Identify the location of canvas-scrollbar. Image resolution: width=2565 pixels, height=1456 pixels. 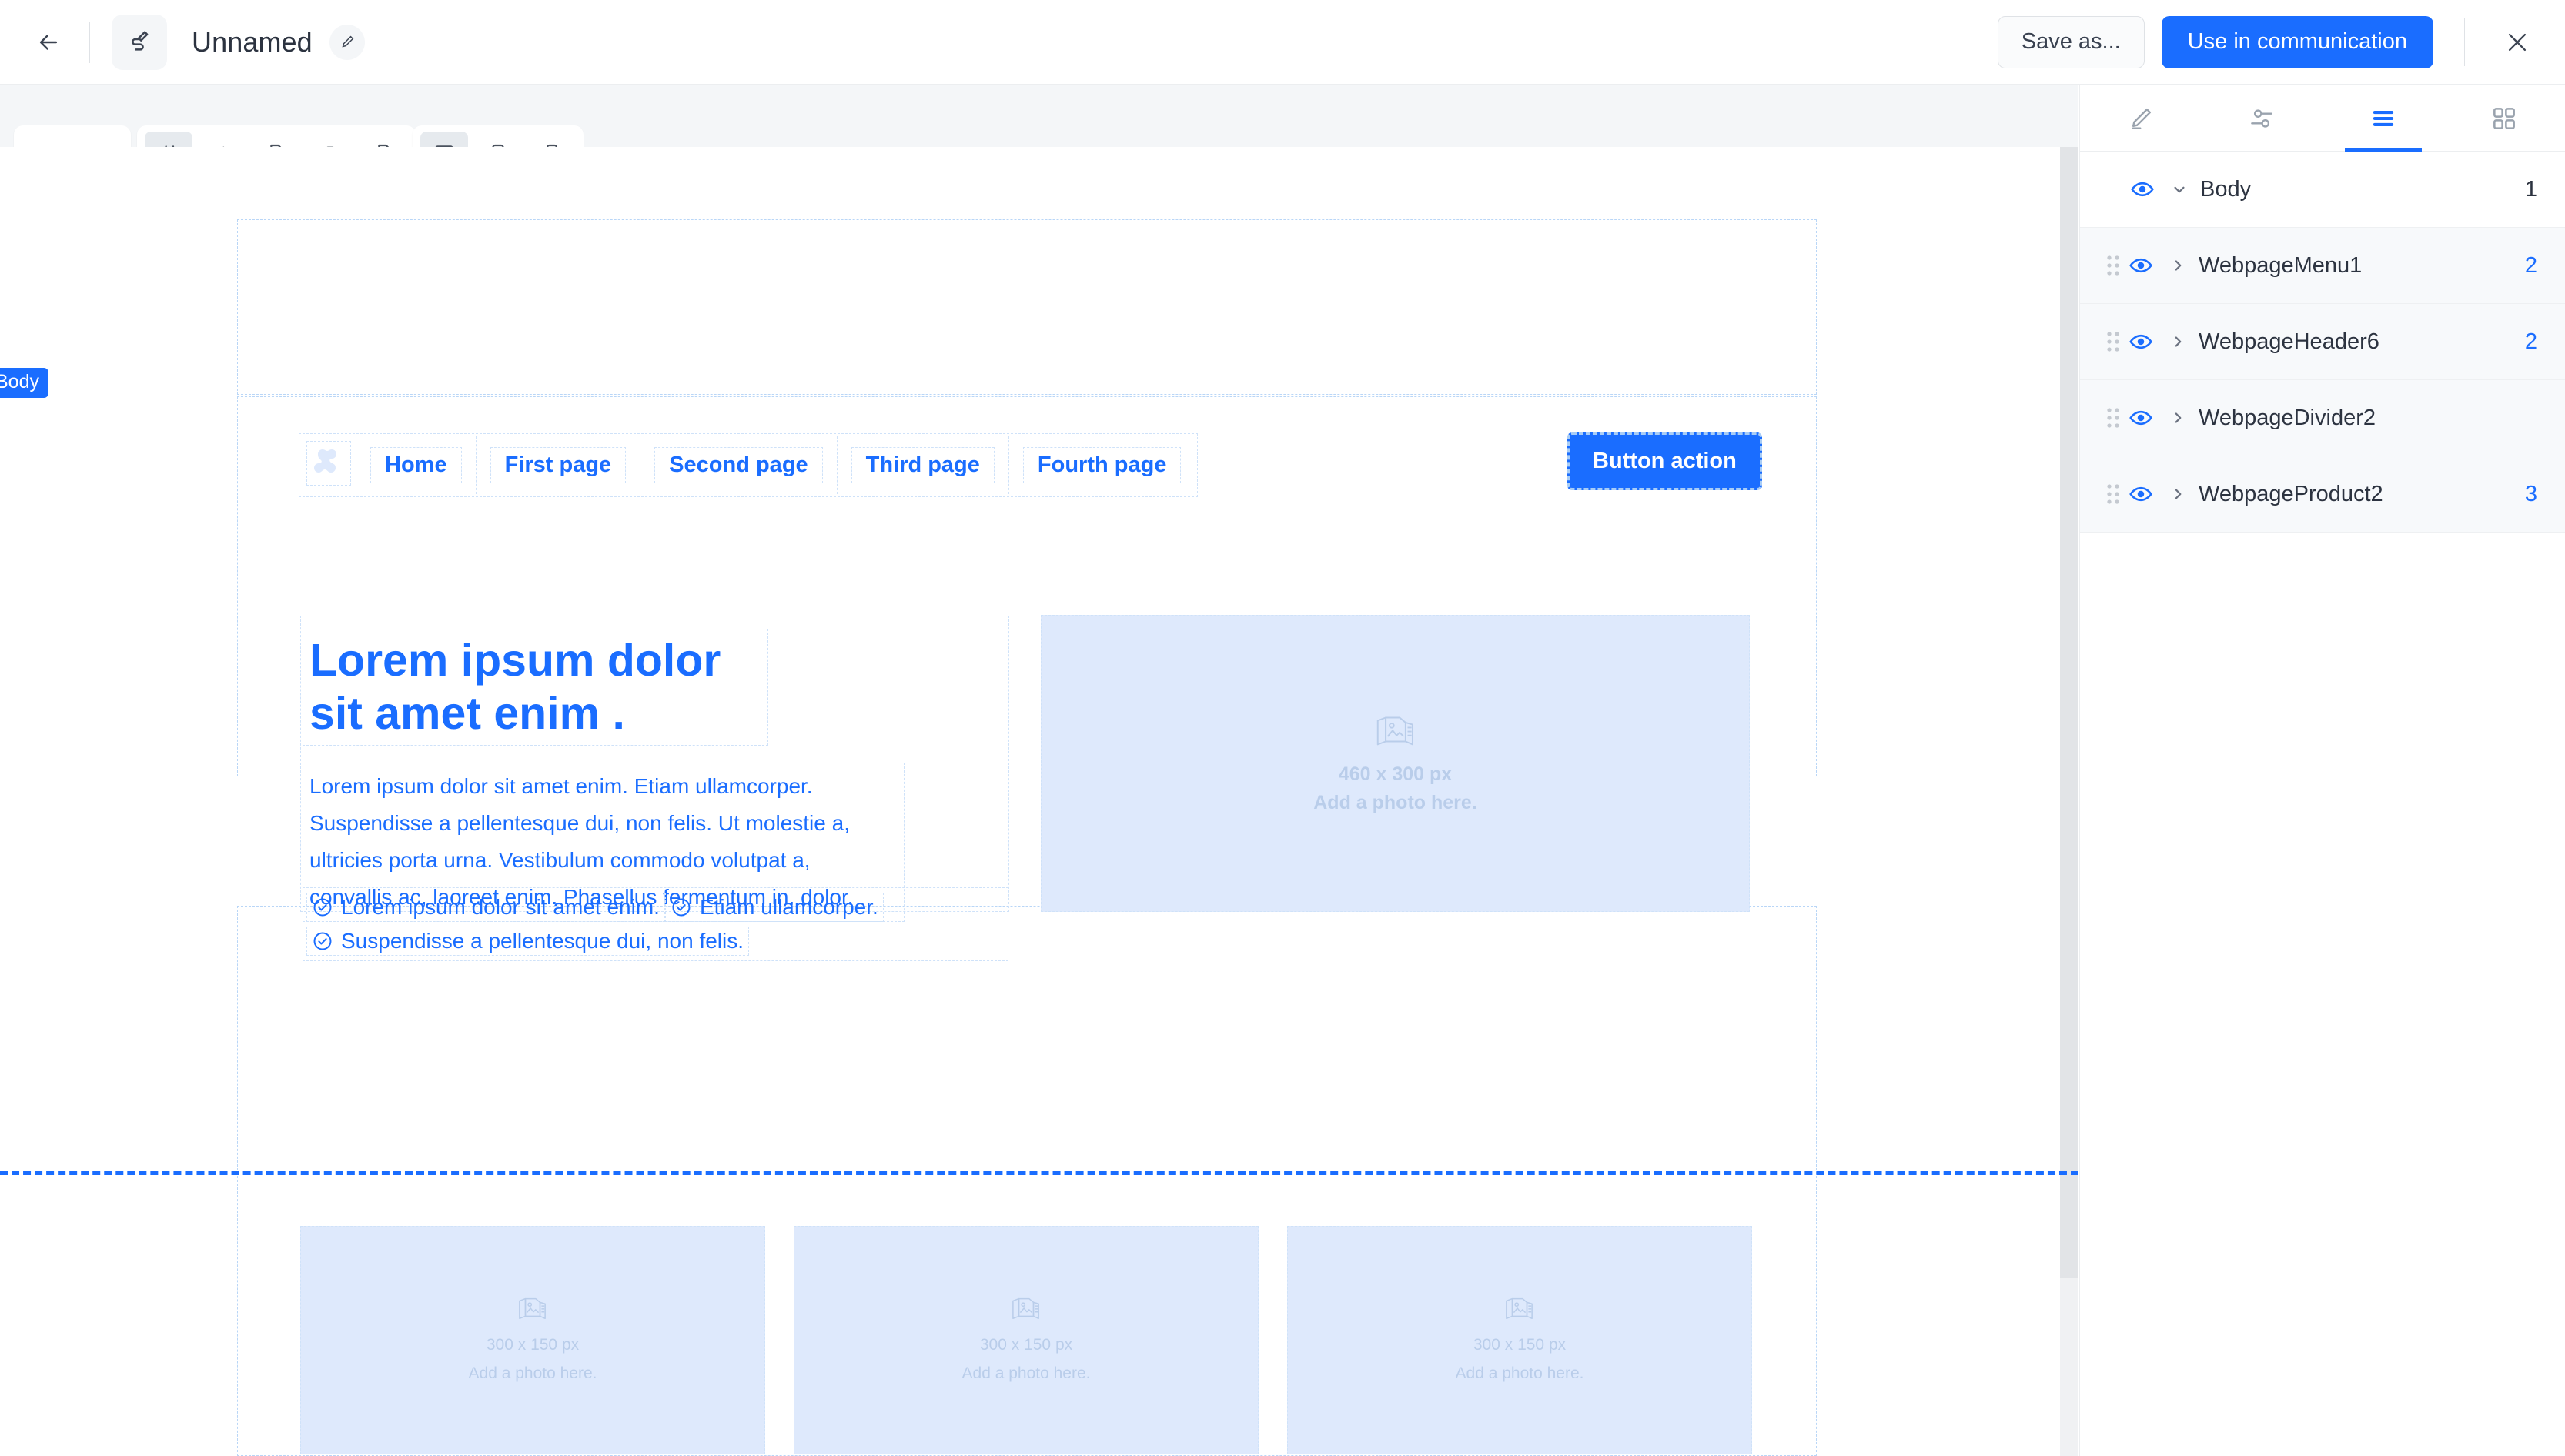
(2069, 802).